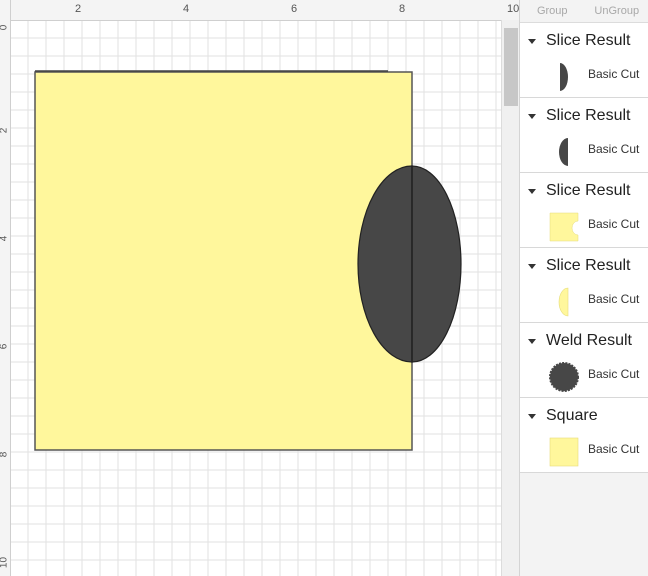 This screenshot has width=648, height=576. I want to click on notched-square-icon, so click(564, 227).